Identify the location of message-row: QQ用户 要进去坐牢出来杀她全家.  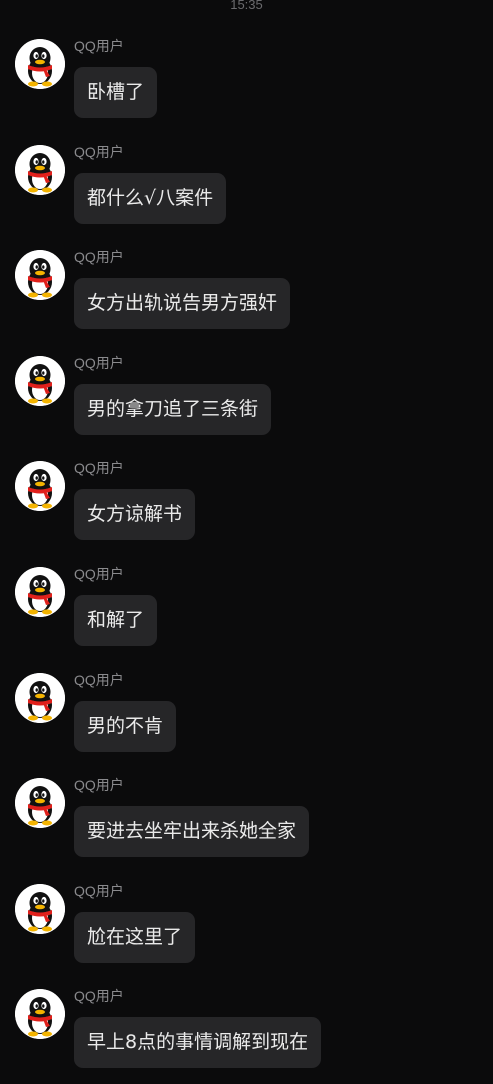
(246, 827).